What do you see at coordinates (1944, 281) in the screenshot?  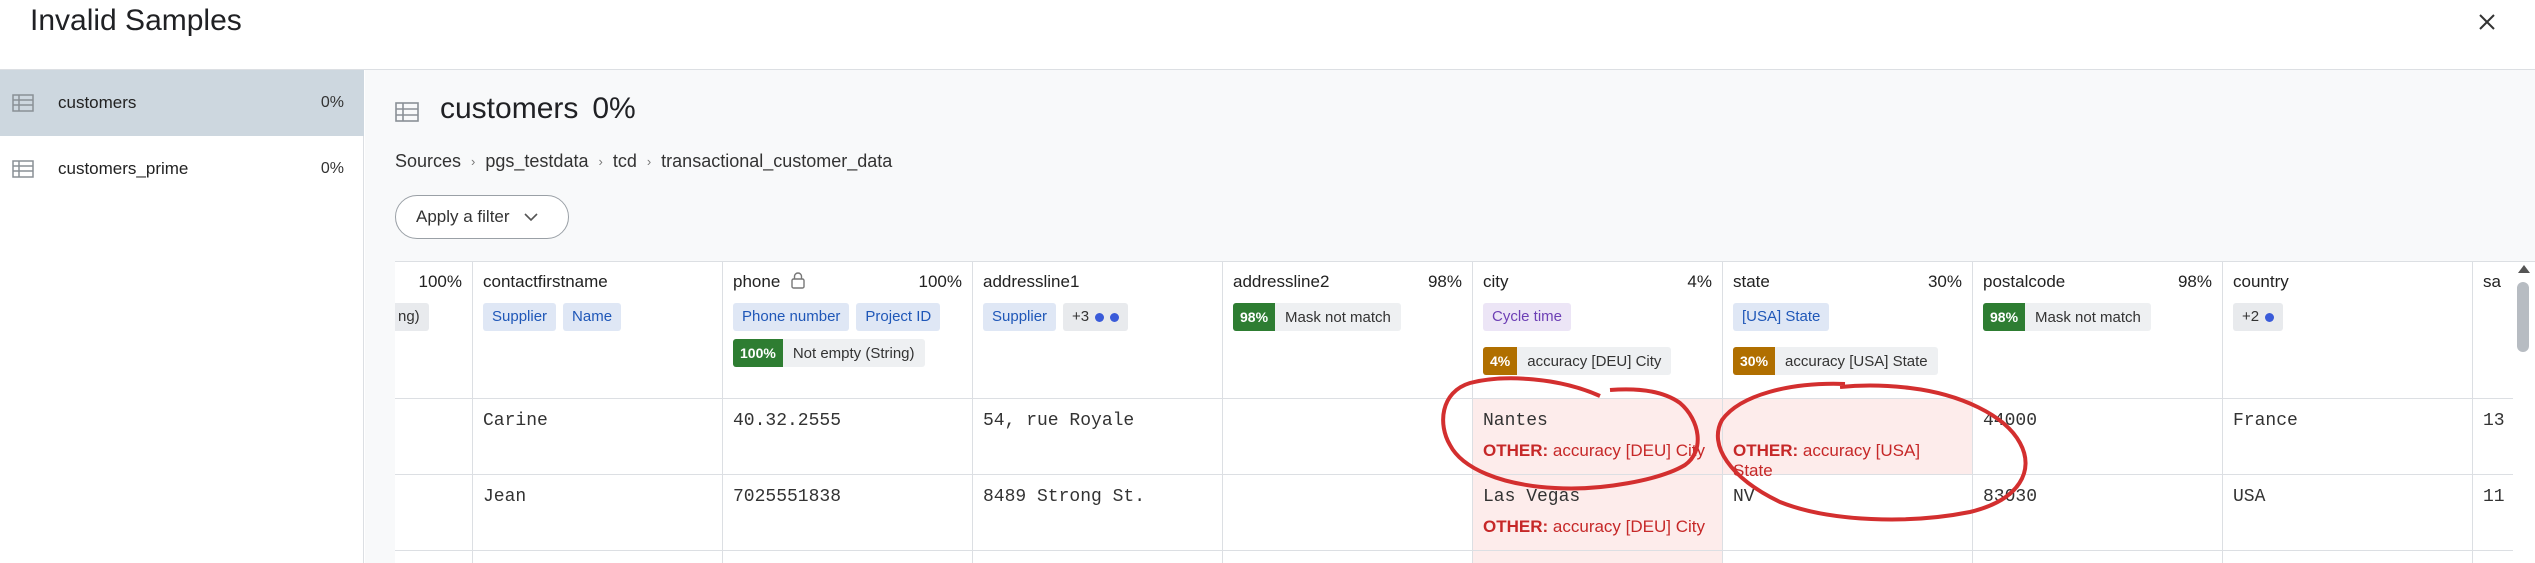 I see `column-pct: 30%` at bounding box center [1944, 281].